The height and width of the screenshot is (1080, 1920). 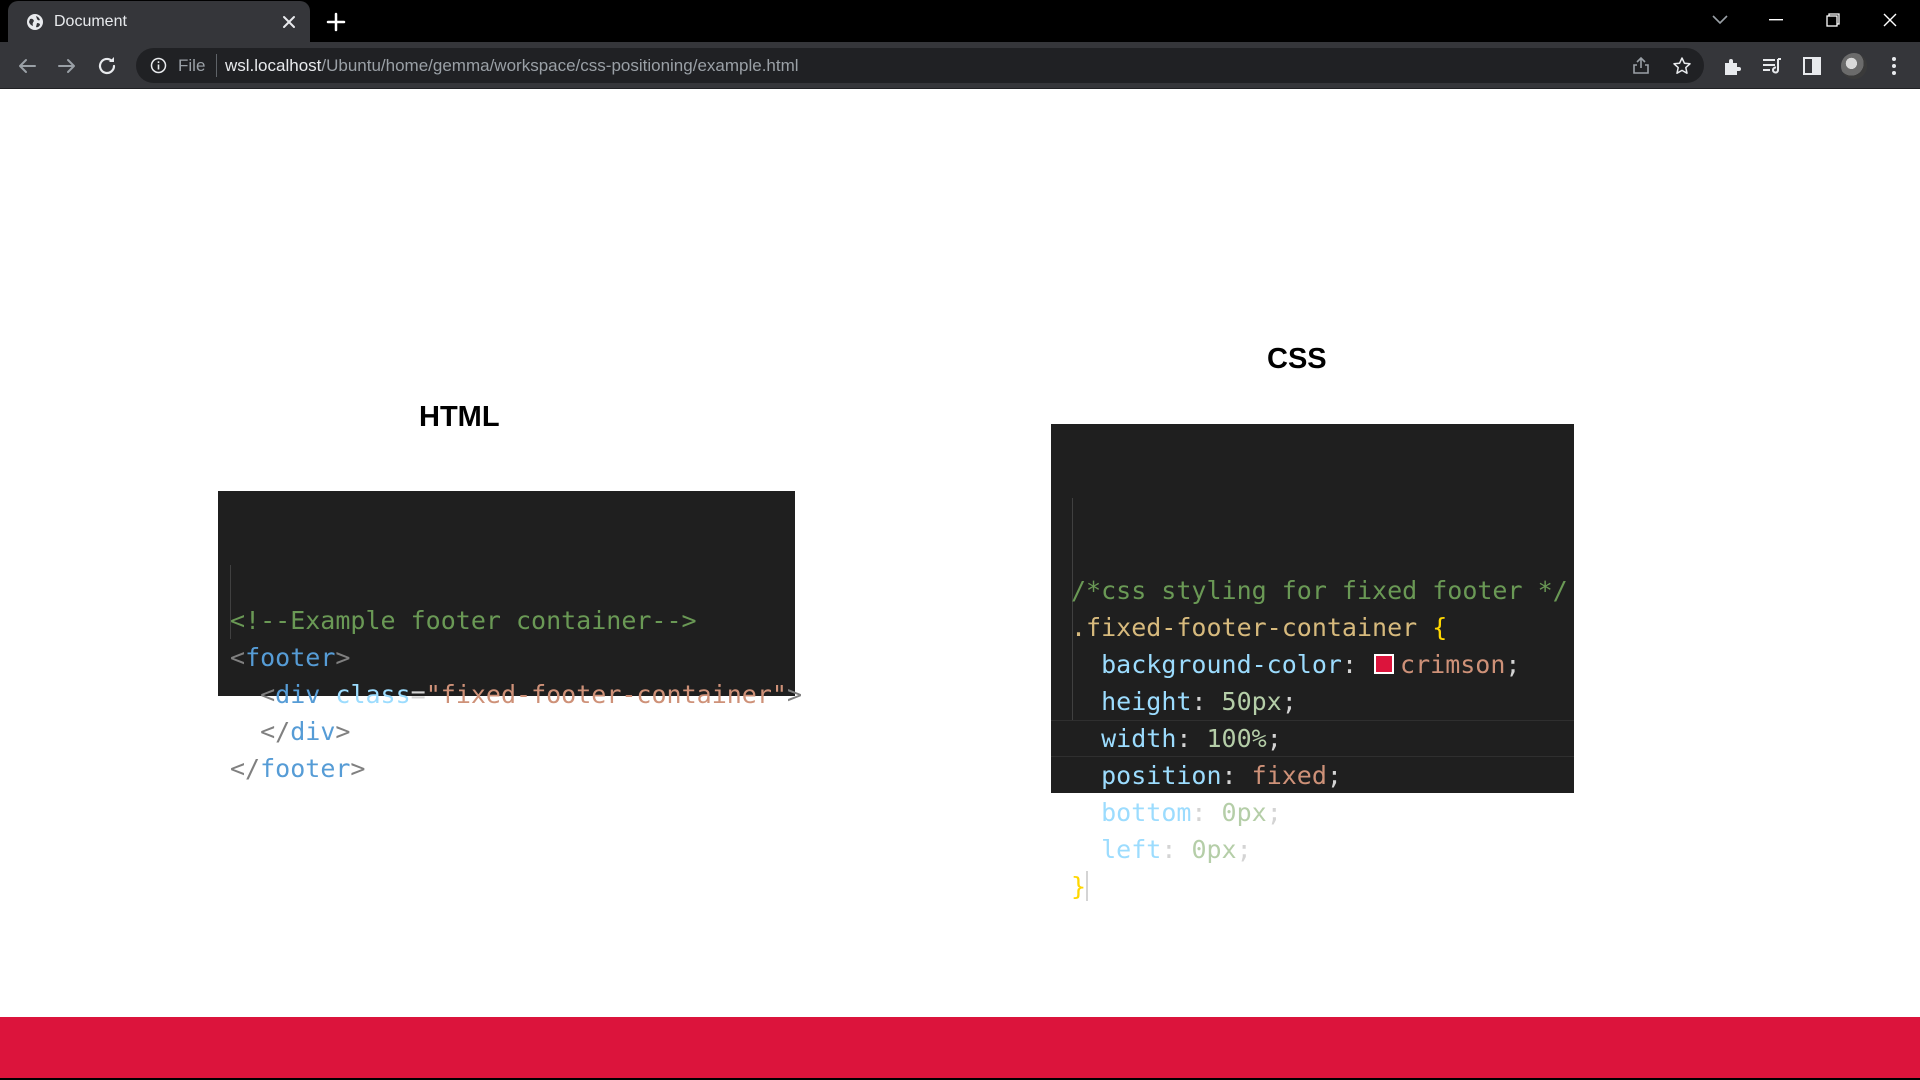 What do you see at coordinates (1322, 738) in the screenshot?
I see `code-line: width: 100%;` at bounding box center [1322, 738].